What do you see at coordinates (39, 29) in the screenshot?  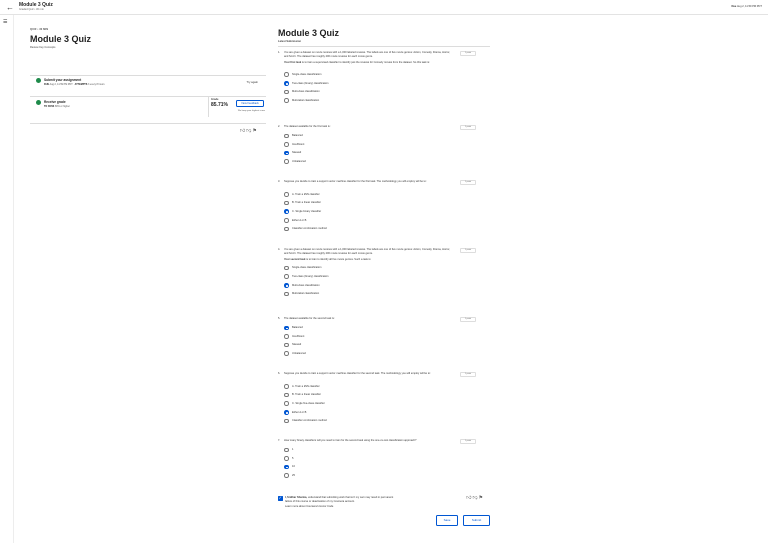 I see `quiz-kicker: QUIZ • 30 MIN` at bounding box center [39, 29].